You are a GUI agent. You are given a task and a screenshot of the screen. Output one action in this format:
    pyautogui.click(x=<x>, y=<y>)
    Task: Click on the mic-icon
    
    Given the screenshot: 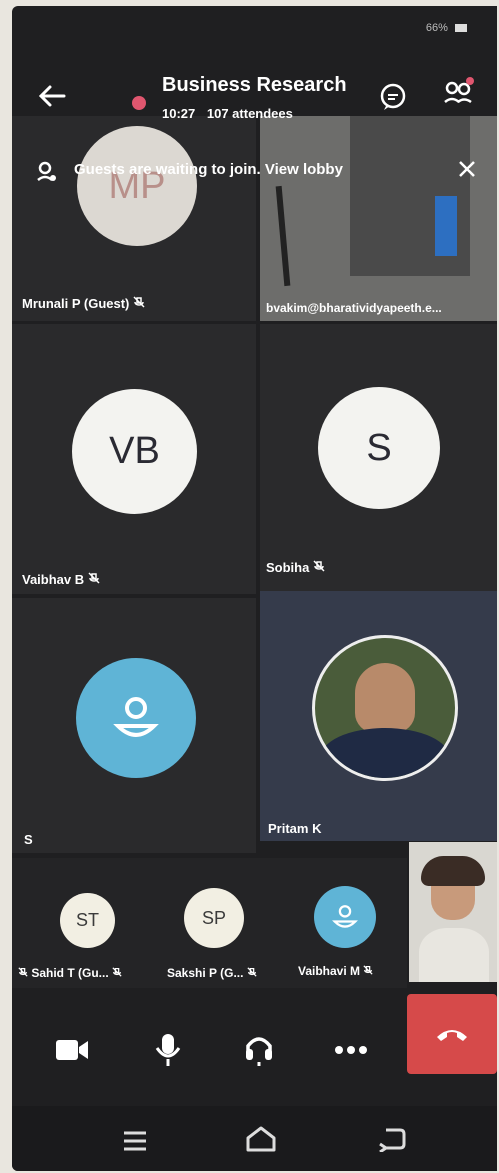 What is the action you would take?
    pyautogui.click(x=168, y=1052)
    